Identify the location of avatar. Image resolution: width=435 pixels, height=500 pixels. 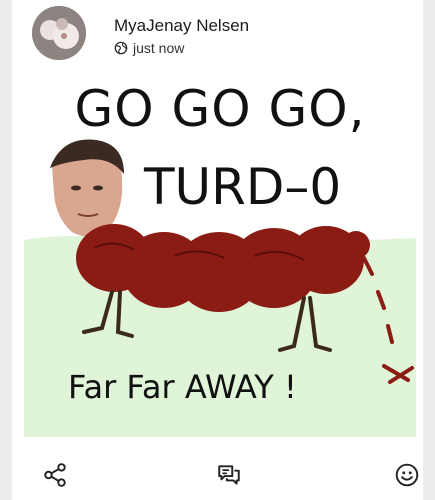
(59, 33).